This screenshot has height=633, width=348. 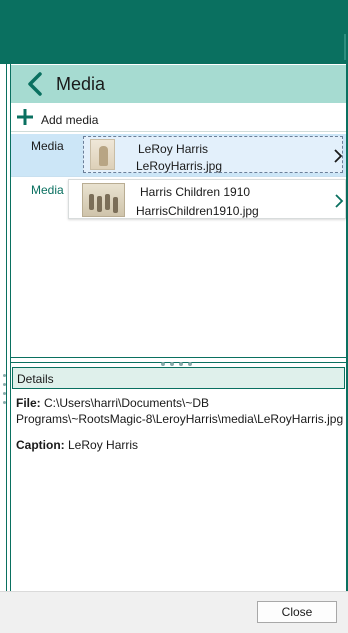 What do you see at coordinates (6, 327) in the screenshot?
I see `panel-border-left` at bounding box center [6, 327].